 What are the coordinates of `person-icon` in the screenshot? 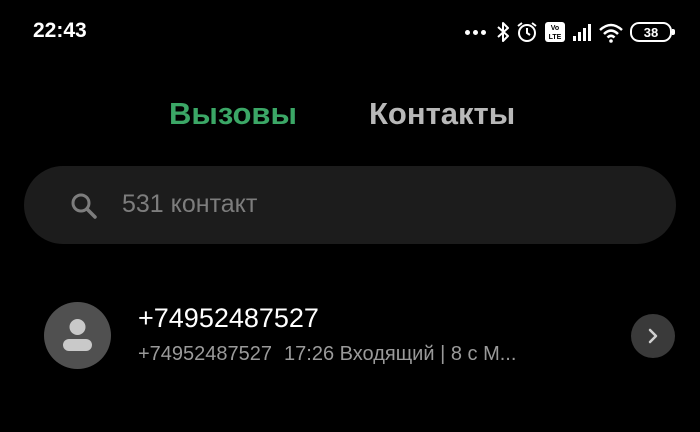 It's located at (77, 335).